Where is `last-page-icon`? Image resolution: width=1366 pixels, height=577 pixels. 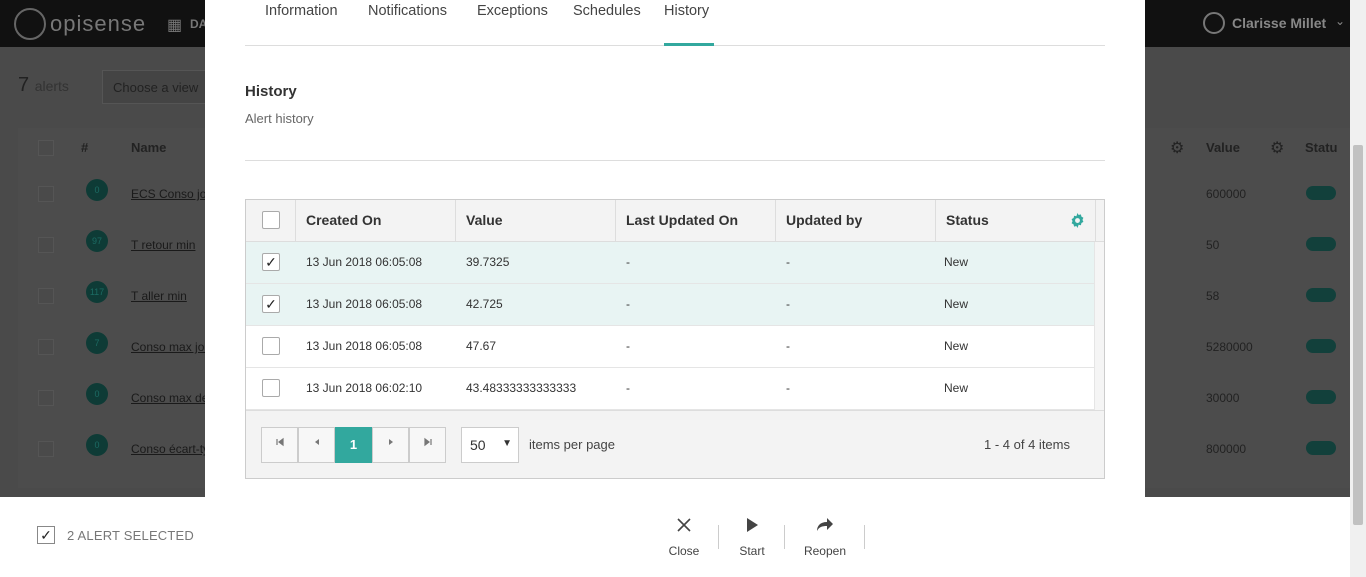 last-page-icon is located at coordinates (427, 442).